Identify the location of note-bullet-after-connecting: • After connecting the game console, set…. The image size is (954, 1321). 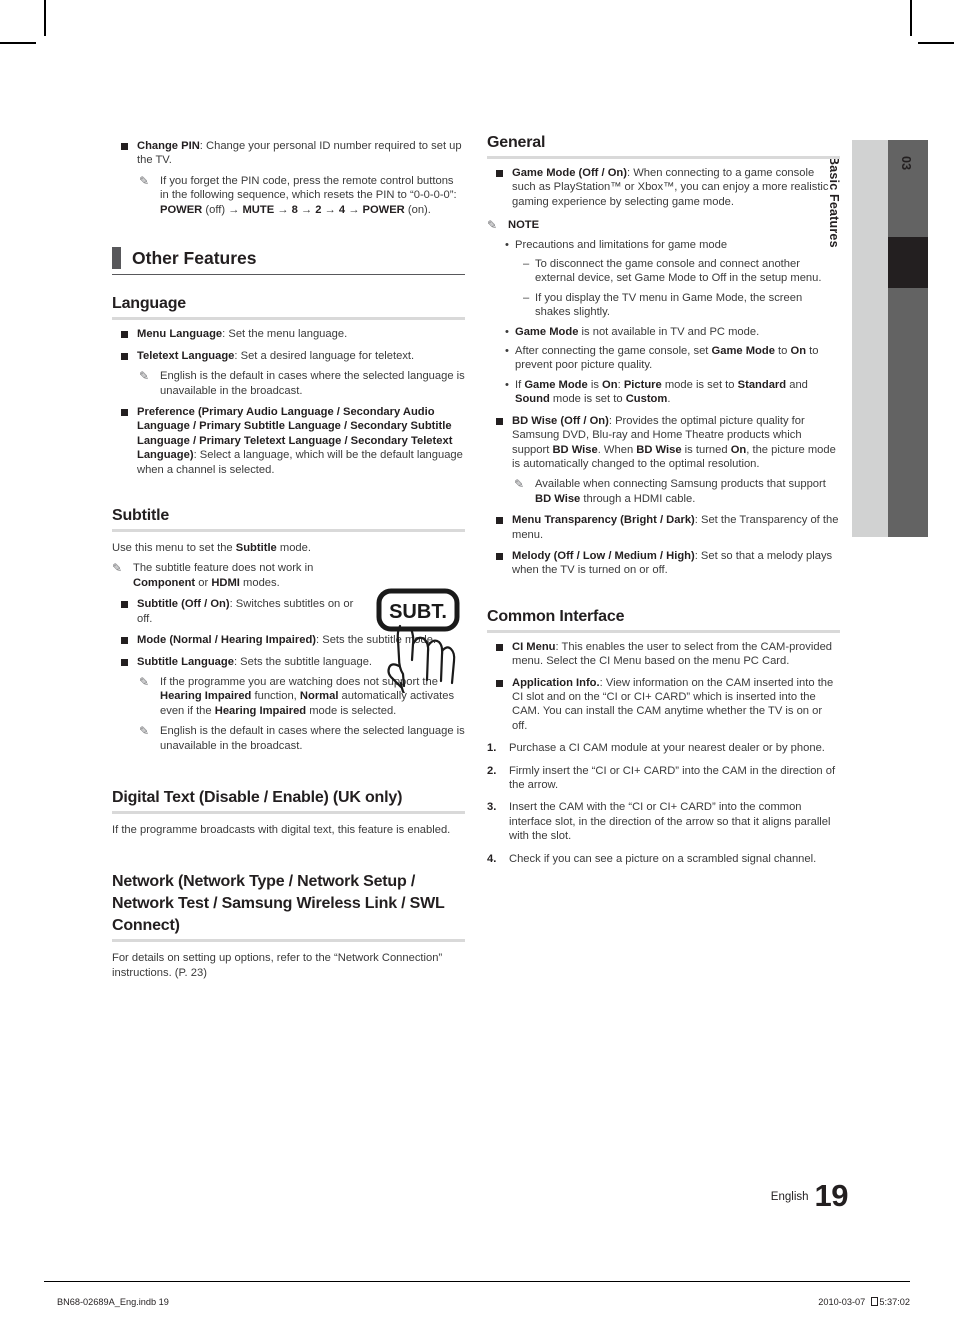
(663, 358).